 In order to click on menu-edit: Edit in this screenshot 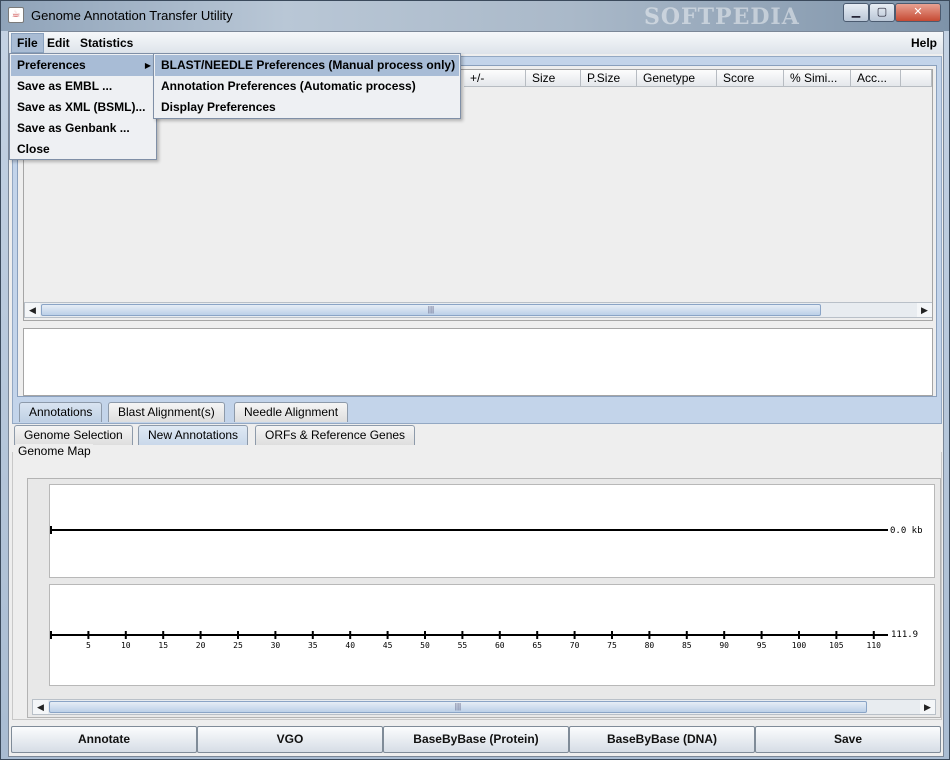, I will do `click(58, 43)`.